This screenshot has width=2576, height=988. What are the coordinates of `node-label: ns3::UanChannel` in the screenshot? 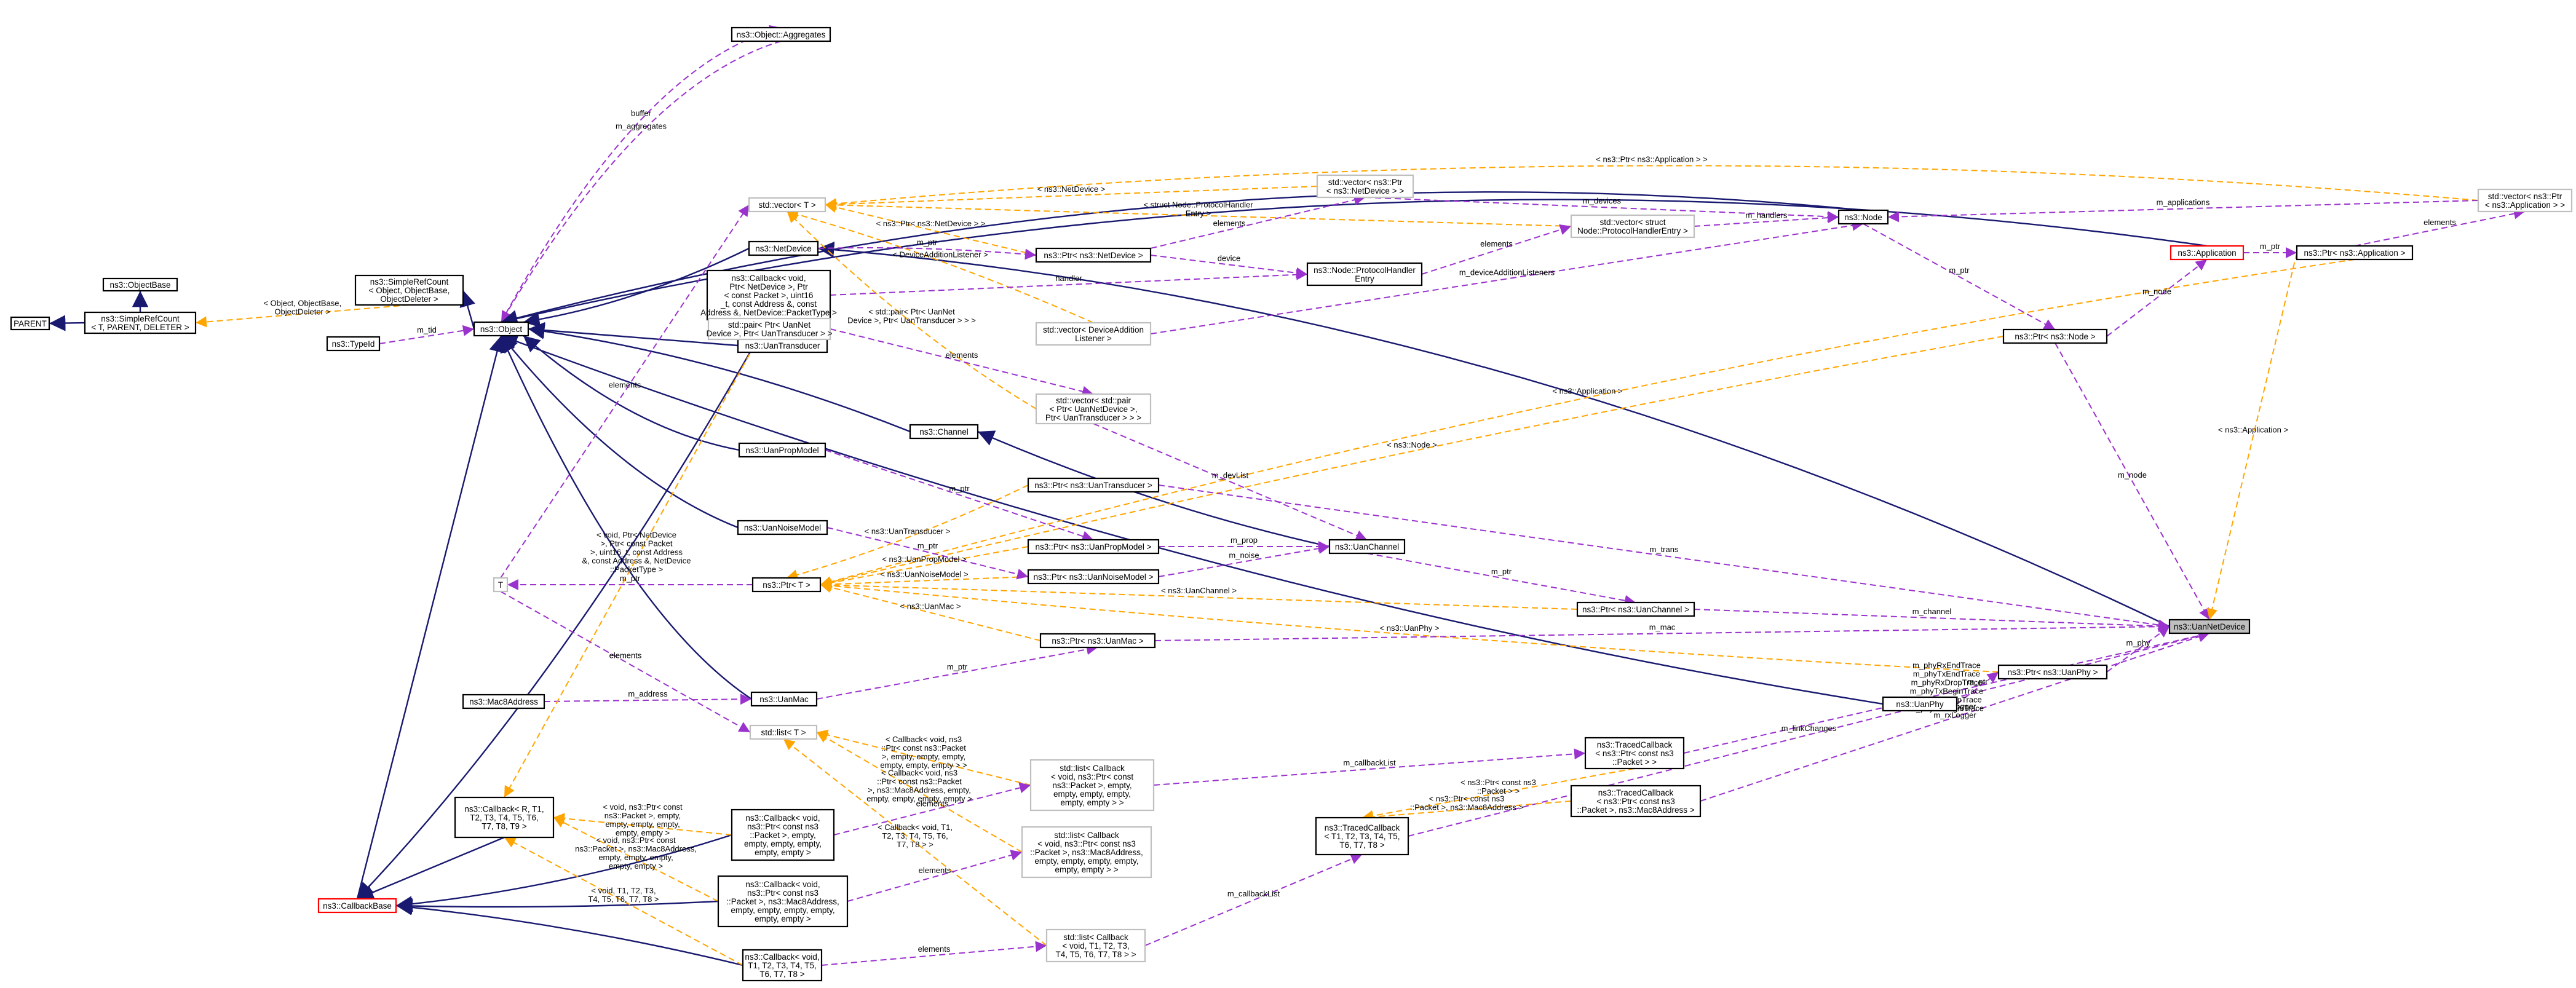 It's located at (1367, 546).